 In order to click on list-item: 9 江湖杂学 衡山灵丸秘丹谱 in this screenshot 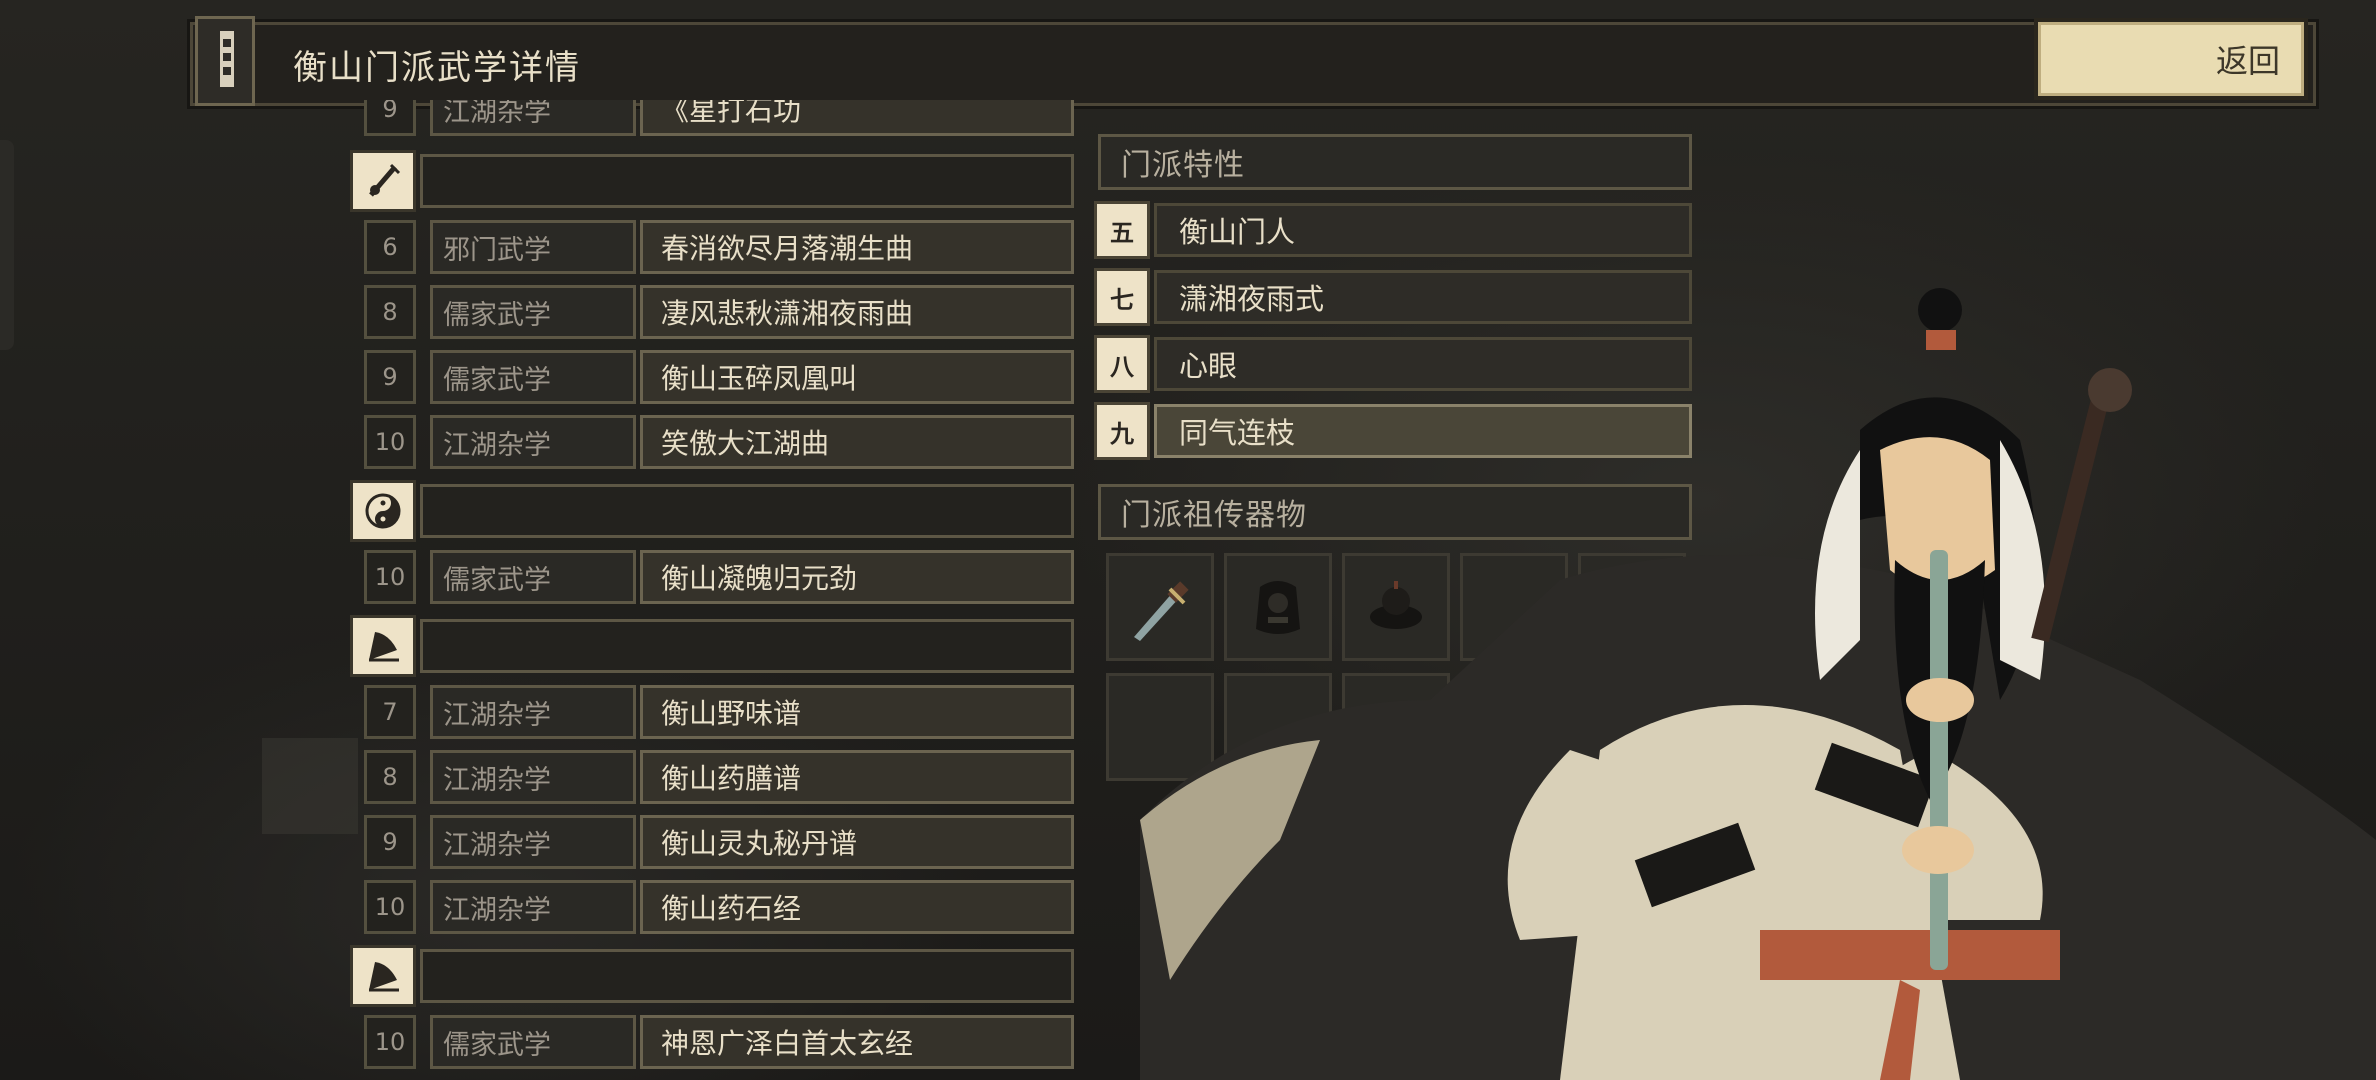, I will do `click(712, 842)`.